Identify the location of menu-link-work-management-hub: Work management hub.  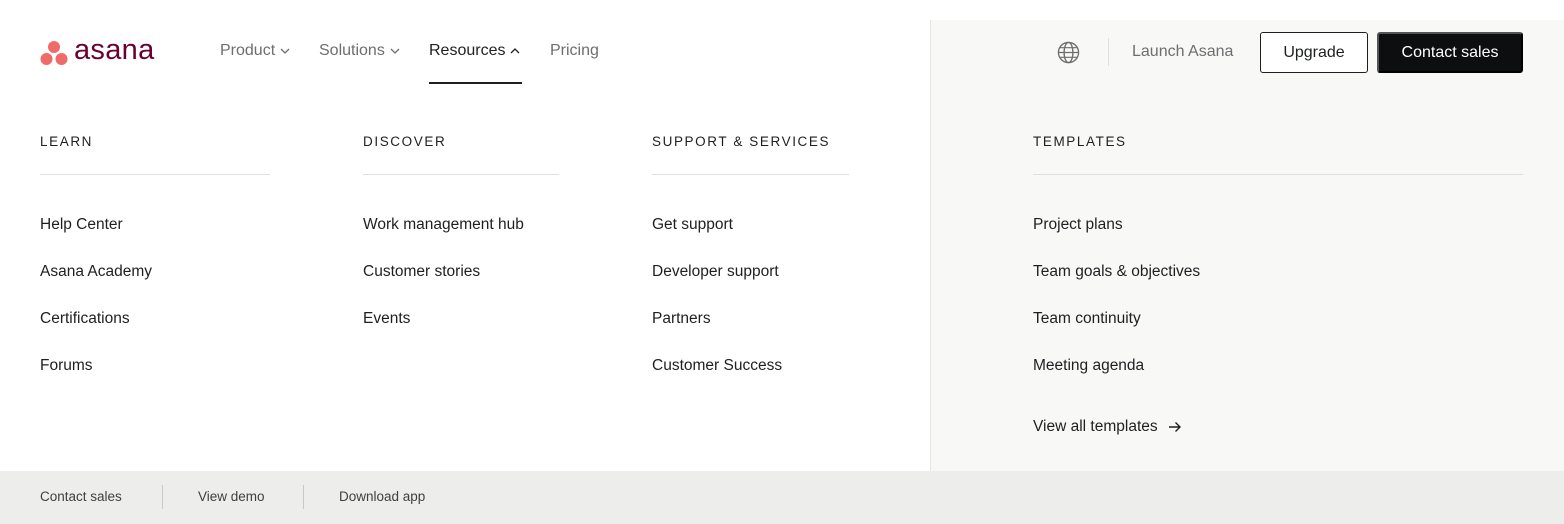
(461, 238).